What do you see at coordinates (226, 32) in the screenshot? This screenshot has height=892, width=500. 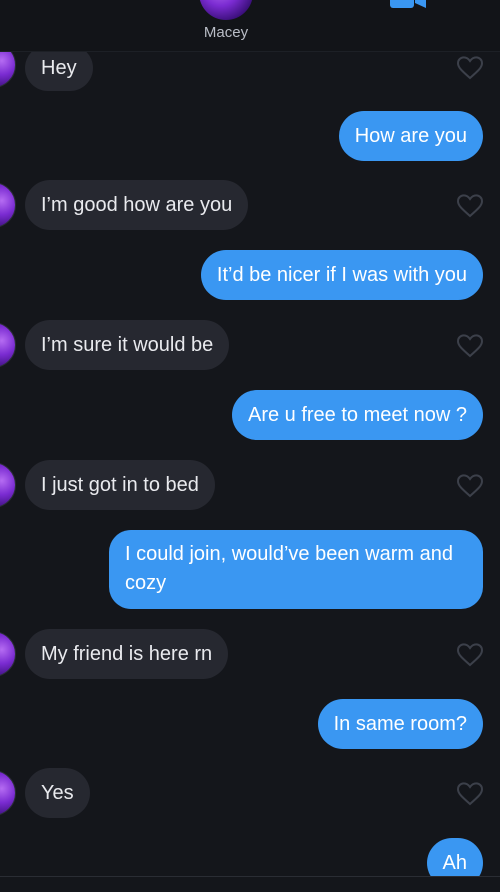 I see `contact-name: Macey` at bounding box center [226, 32].